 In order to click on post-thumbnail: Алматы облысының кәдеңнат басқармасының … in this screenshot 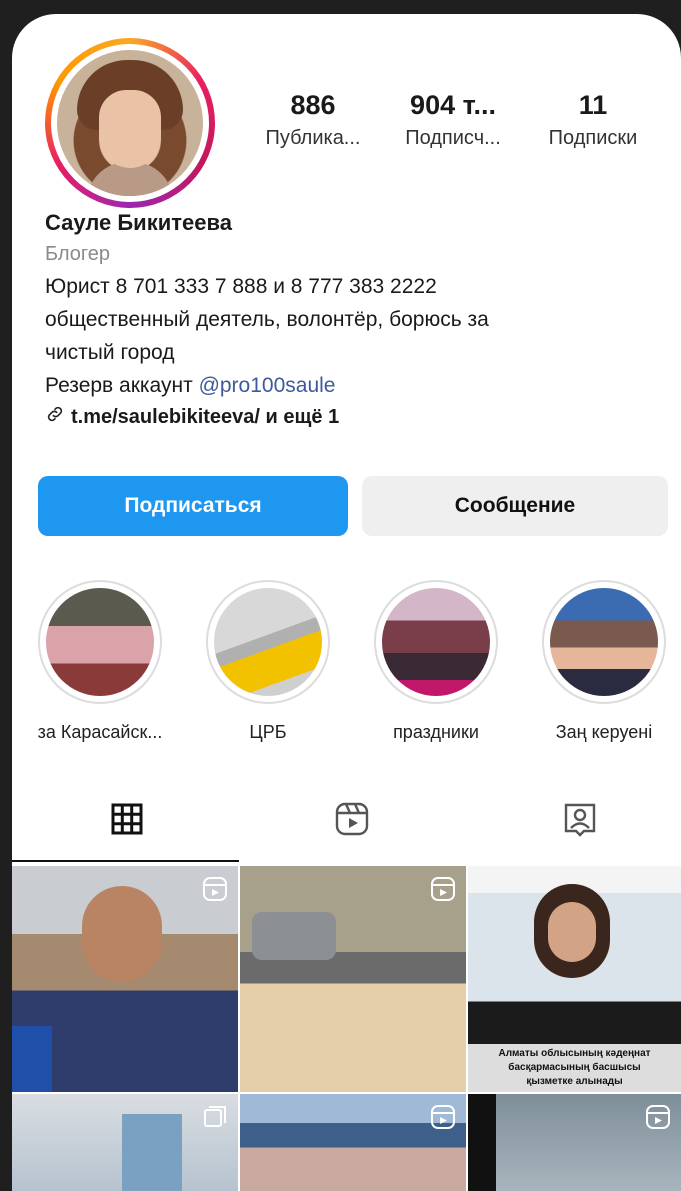, I will do `click(574, 979)`.